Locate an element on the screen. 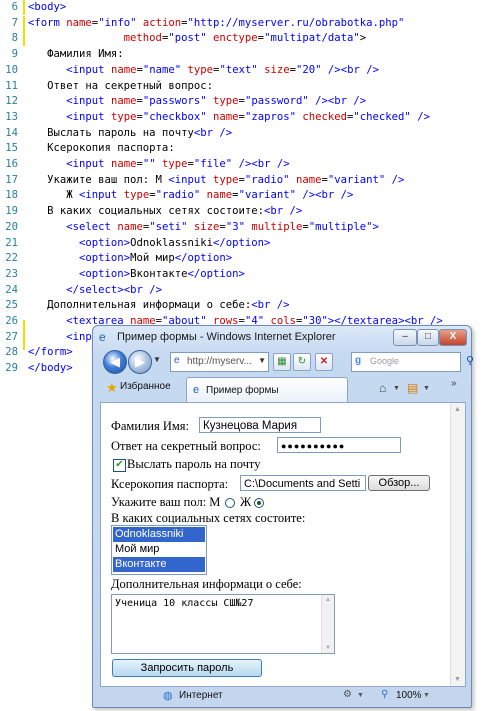 This screenshot has height=711, width=483. line-number: 18 is located at coordinates (11, 195).